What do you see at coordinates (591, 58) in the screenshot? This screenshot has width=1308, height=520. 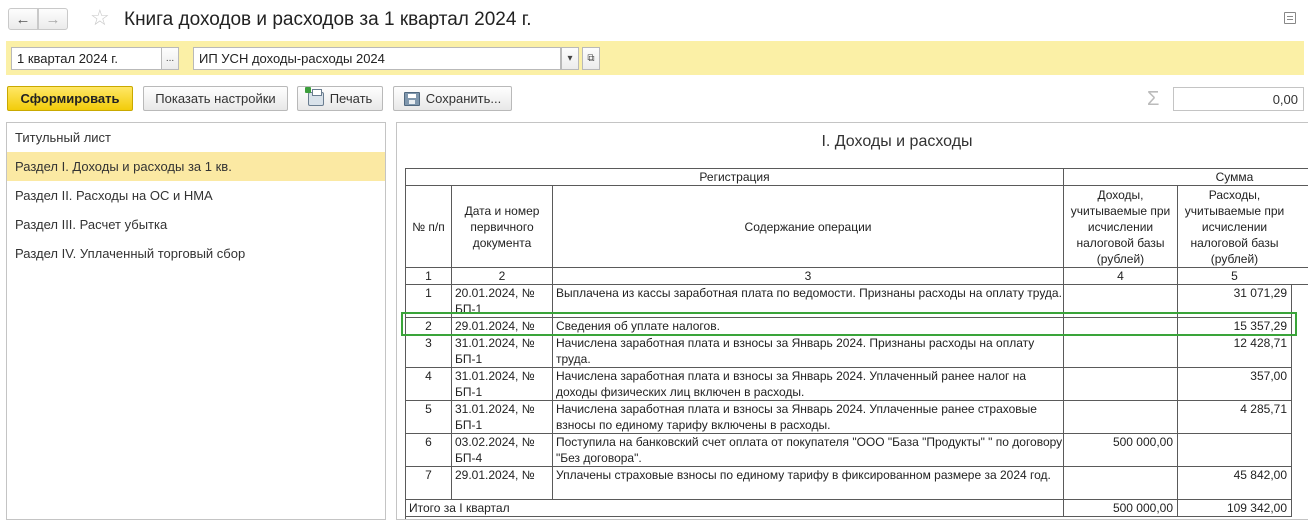 I see `organization-open-button: ⧉` at bounding box center [591, 58].